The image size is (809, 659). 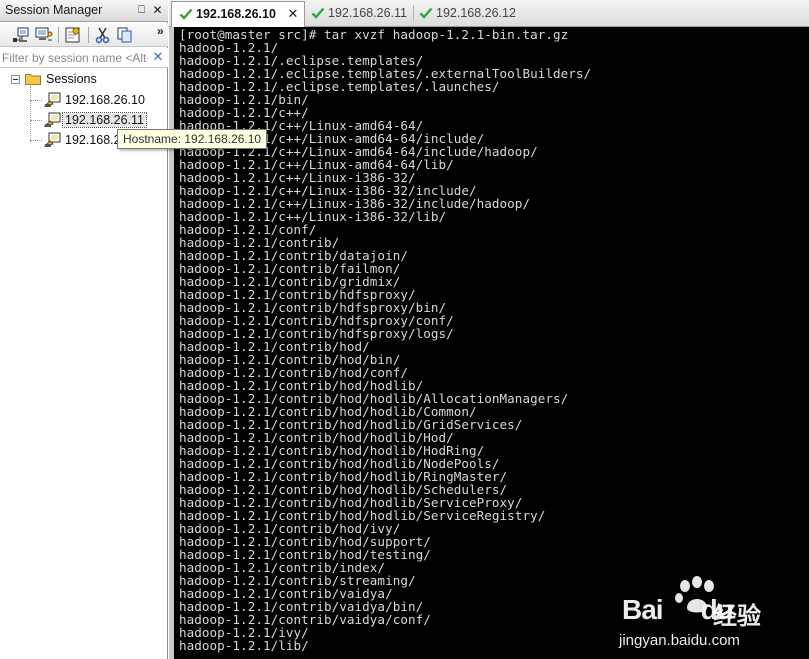 What do you see at coordinates (71, 79) in the screenshot?
I see `tree-root-label: Sessions` at bounding box center [71, 79].